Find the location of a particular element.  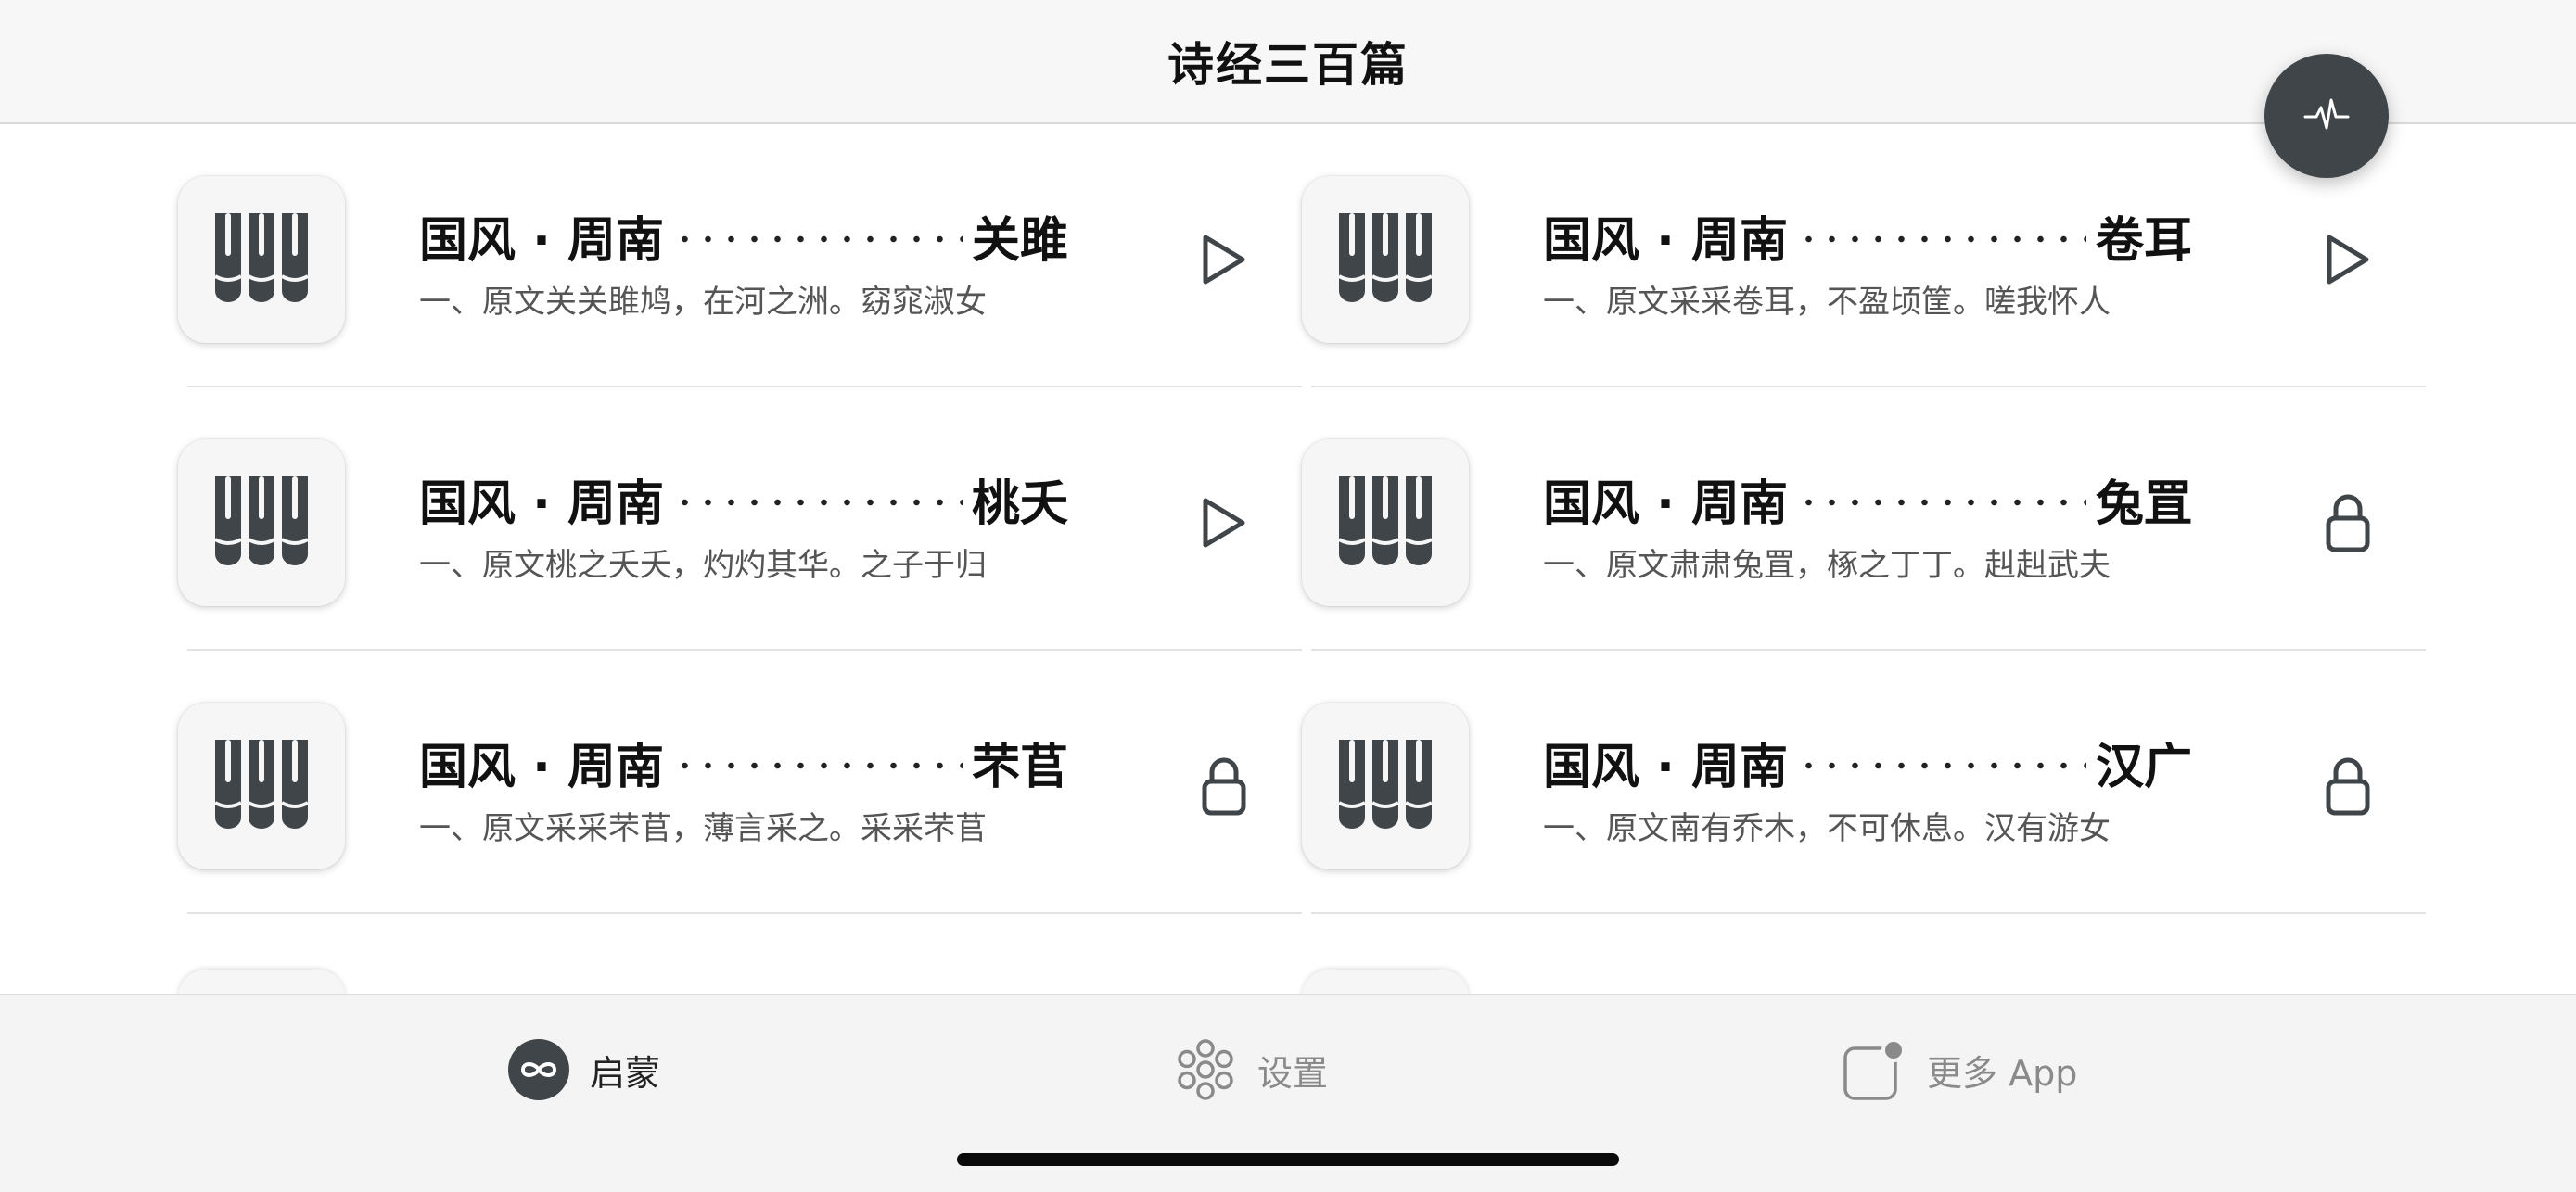

tab-more-apps: 更多 App is located at coordinates (1959, 1070).